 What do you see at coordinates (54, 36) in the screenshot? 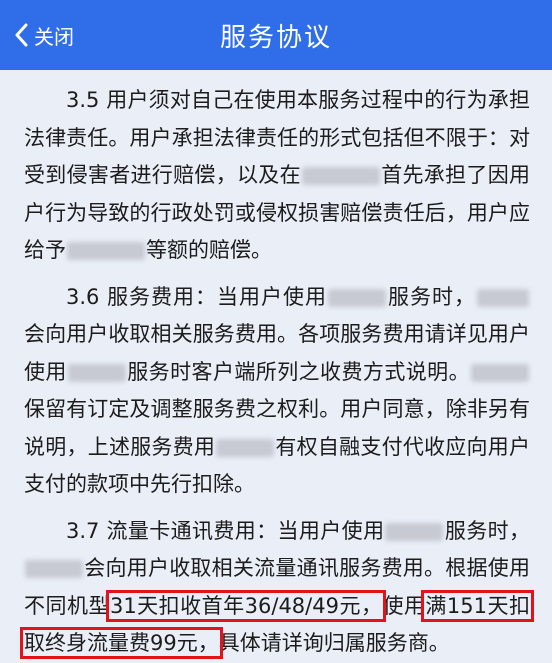
I see `close-label: 关闭` at bounding box center [54, 36].